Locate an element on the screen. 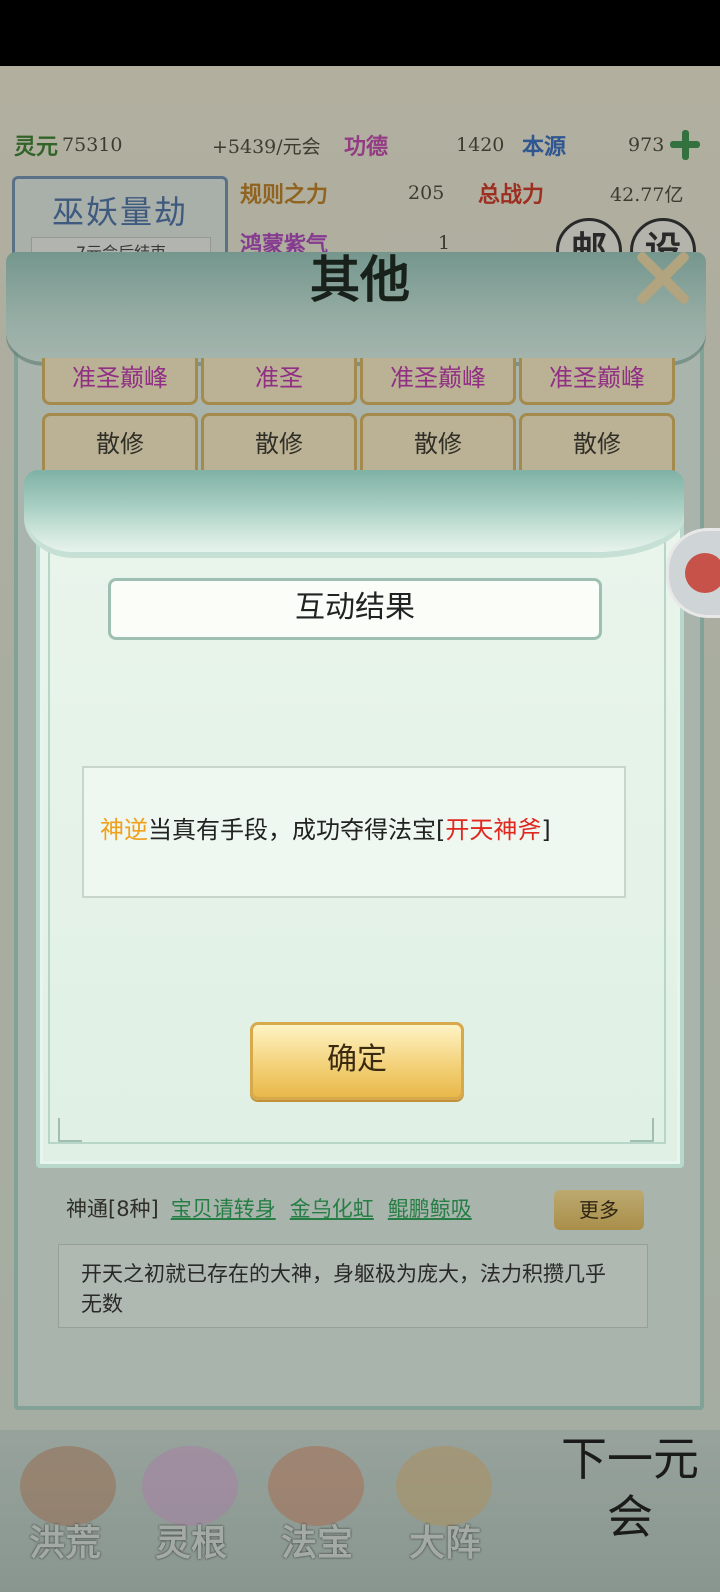 The width and height of the screenshot is (720, 1592). result-end: ] is located at coordinates (546, 830).